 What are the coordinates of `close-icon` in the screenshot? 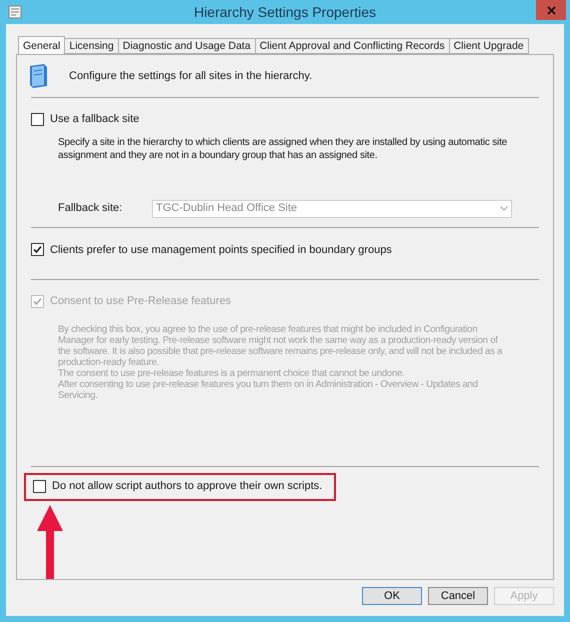 It's located at (551, 10).